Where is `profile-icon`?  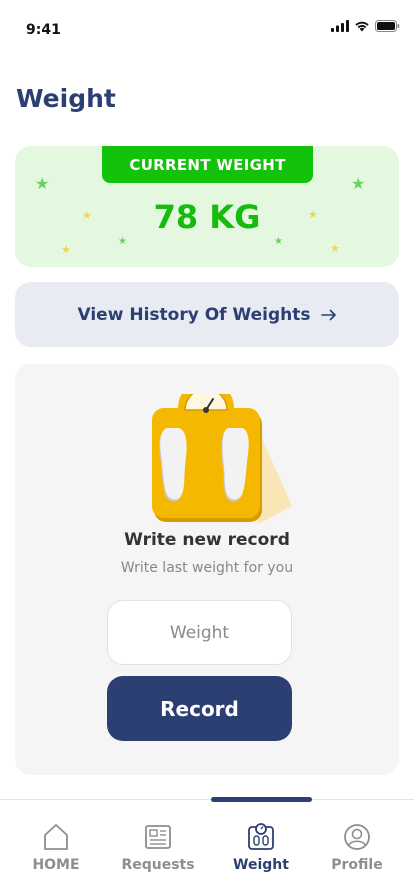 profile-icon is located at coordinates (357, 837).